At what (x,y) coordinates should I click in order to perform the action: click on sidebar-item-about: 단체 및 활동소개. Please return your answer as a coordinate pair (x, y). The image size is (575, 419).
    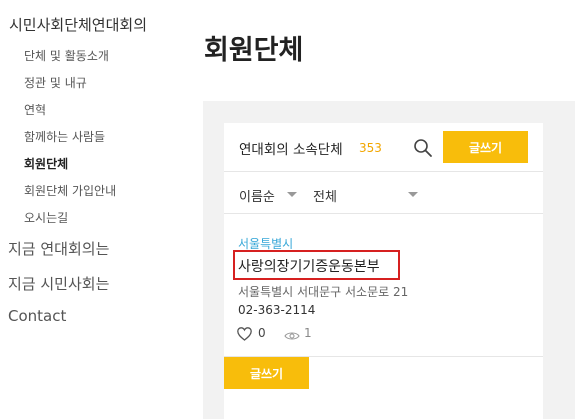
    Looking at the image, I should click on (66, 55).